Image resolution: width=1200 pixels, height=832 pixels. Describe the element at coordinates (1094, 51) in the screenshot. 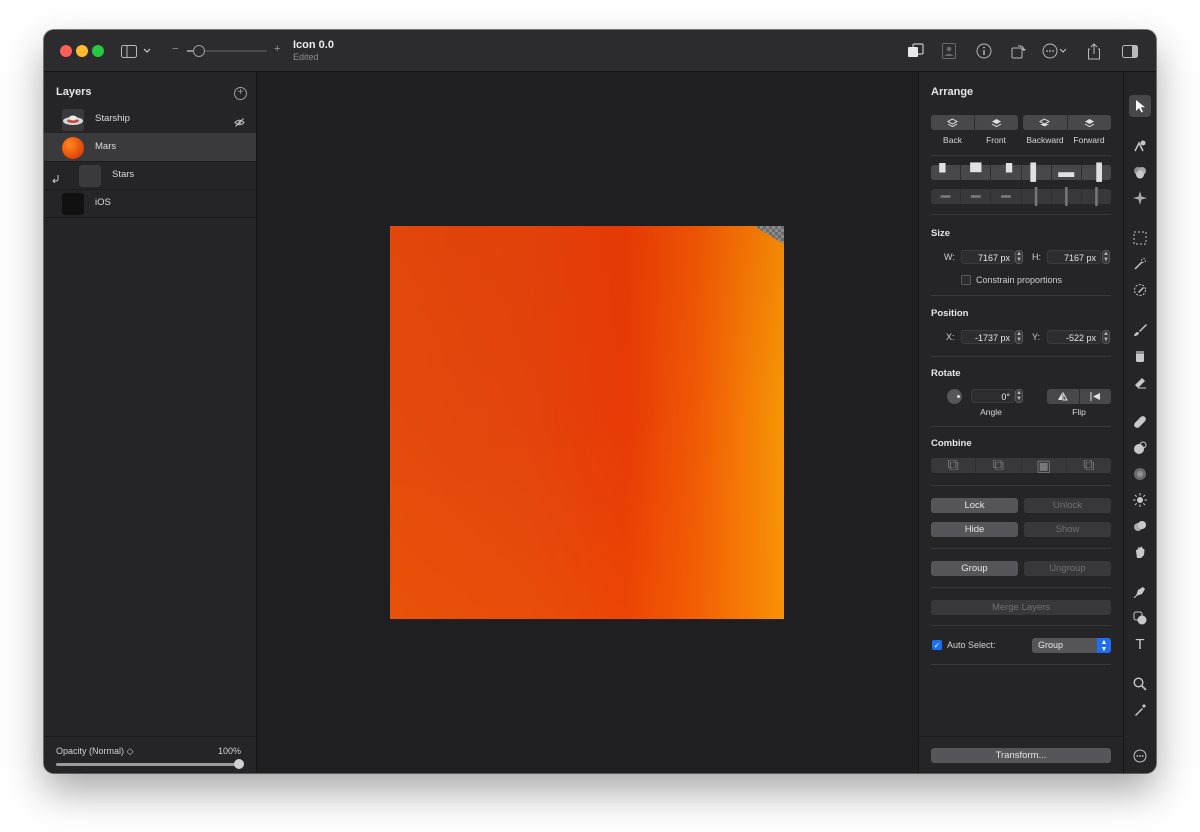

I see `share-icon` at that location.